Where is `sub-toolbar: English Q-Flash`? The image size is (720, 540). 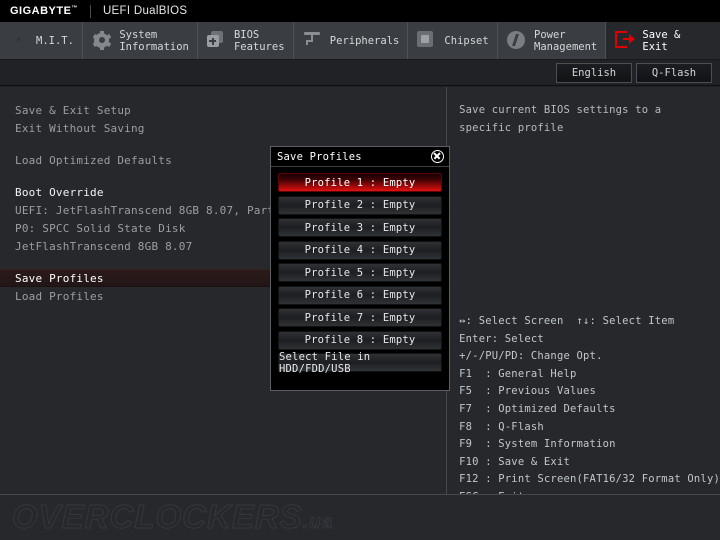
sub-toolbar: English Q-Flash is located at coordinates (360, 73).